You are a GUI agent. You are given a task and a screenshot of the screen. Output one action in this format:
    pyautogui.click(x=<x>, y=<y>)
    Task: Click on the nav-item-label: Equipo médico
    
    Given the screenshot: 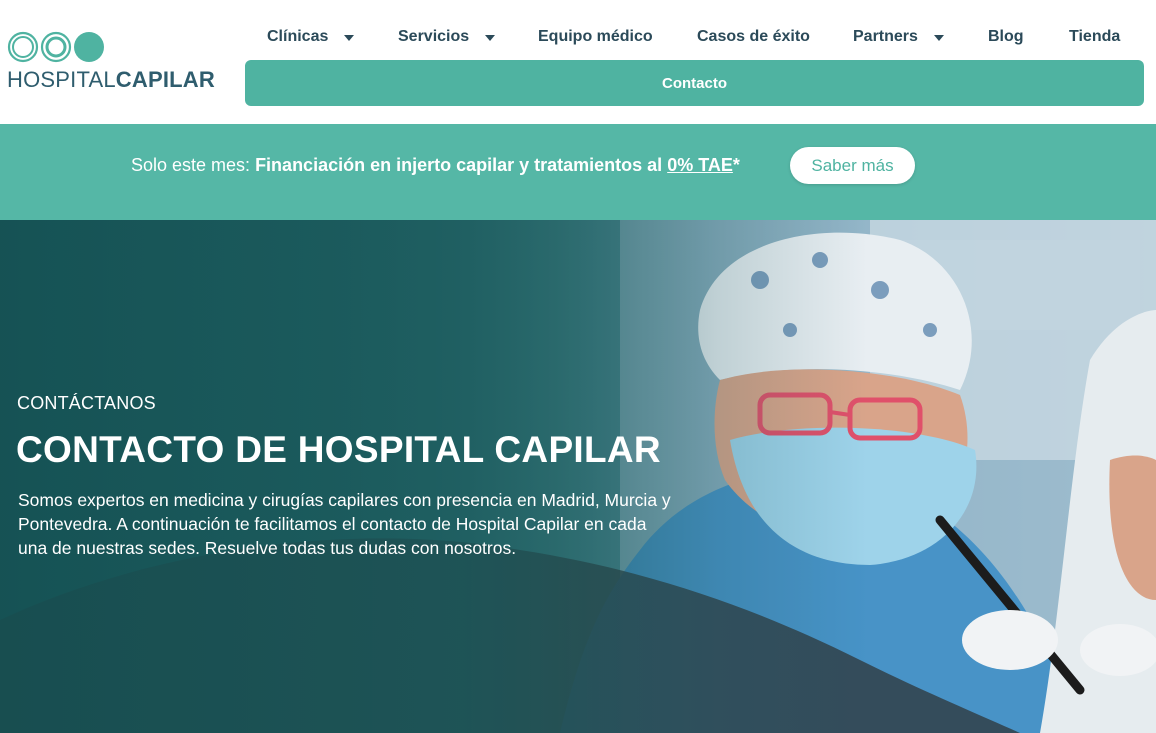 What is the action you would take?
    pyautogui.click(x=595, y=36)
    